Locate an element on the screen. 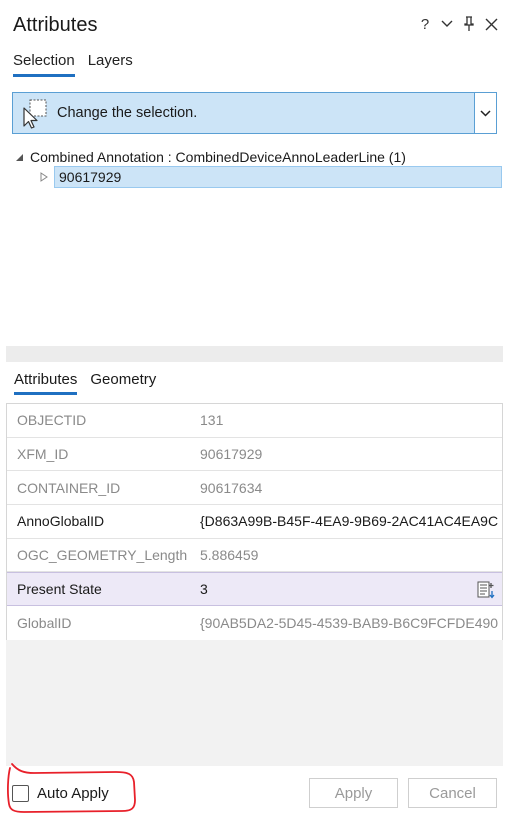  apply-button: Apply is located at coordinates (353, 793).